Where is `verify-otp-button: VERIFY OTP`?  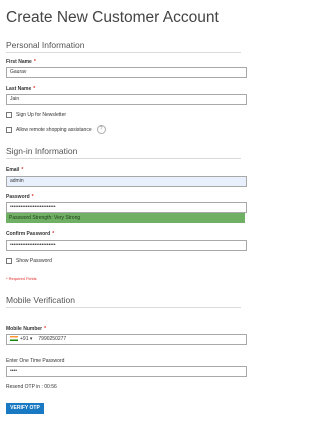 verify-otp-button: VERIFY OTP is located at coordinates (25, 408).